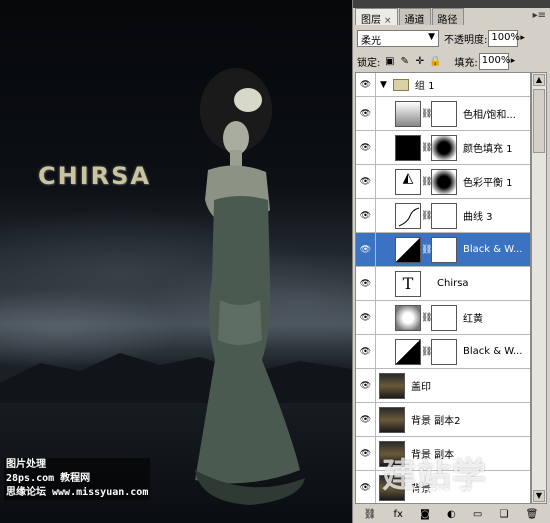 This screenshot has height=523, width=550. What do you see at coordinates (435, 61) in the screenshot?
I see `lock-all-icon: 🔒` at bounding box center [435, 61].